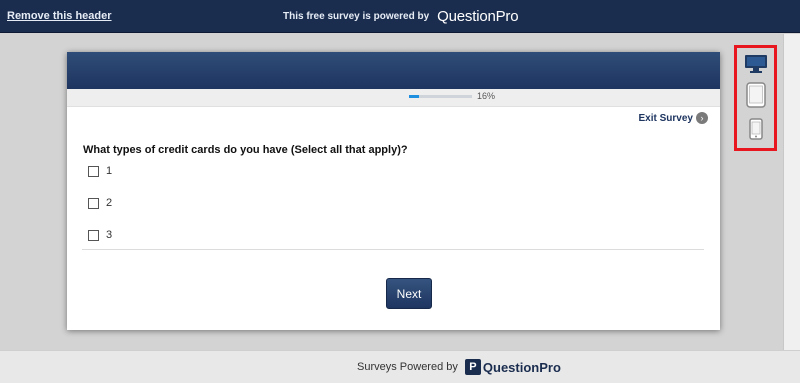 This screenshot has width=800, height=383. I want to click on option-label: 2, so click(109, 203).